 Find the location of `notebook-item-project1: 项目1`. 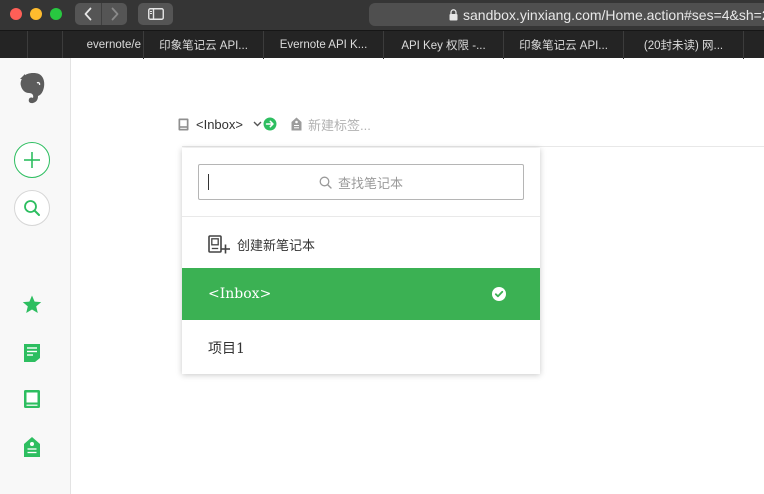

notebook-item-project1: 项目1 is located at coordinates (361, 348).